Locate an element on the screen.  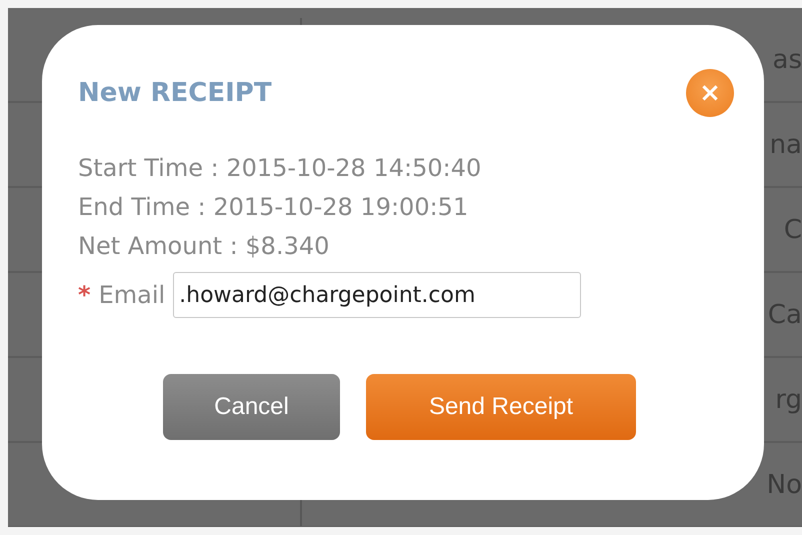
required-mark: * is located at coordinates (84, 295).